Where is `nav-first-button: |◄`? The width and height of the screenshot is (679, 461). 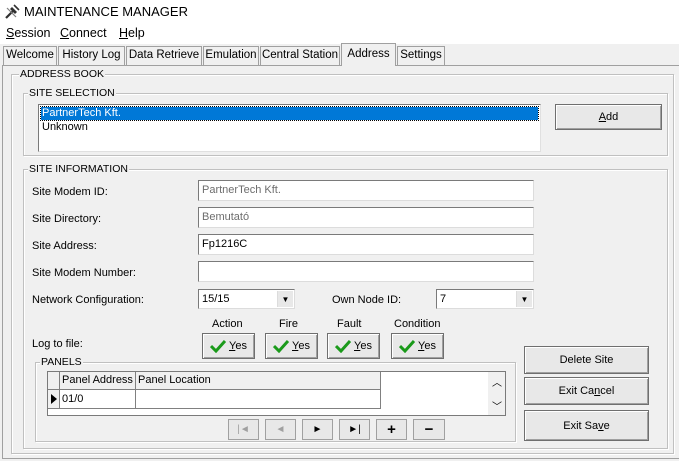 nav-first-button: |◄ is located at coordinates (243, 429).